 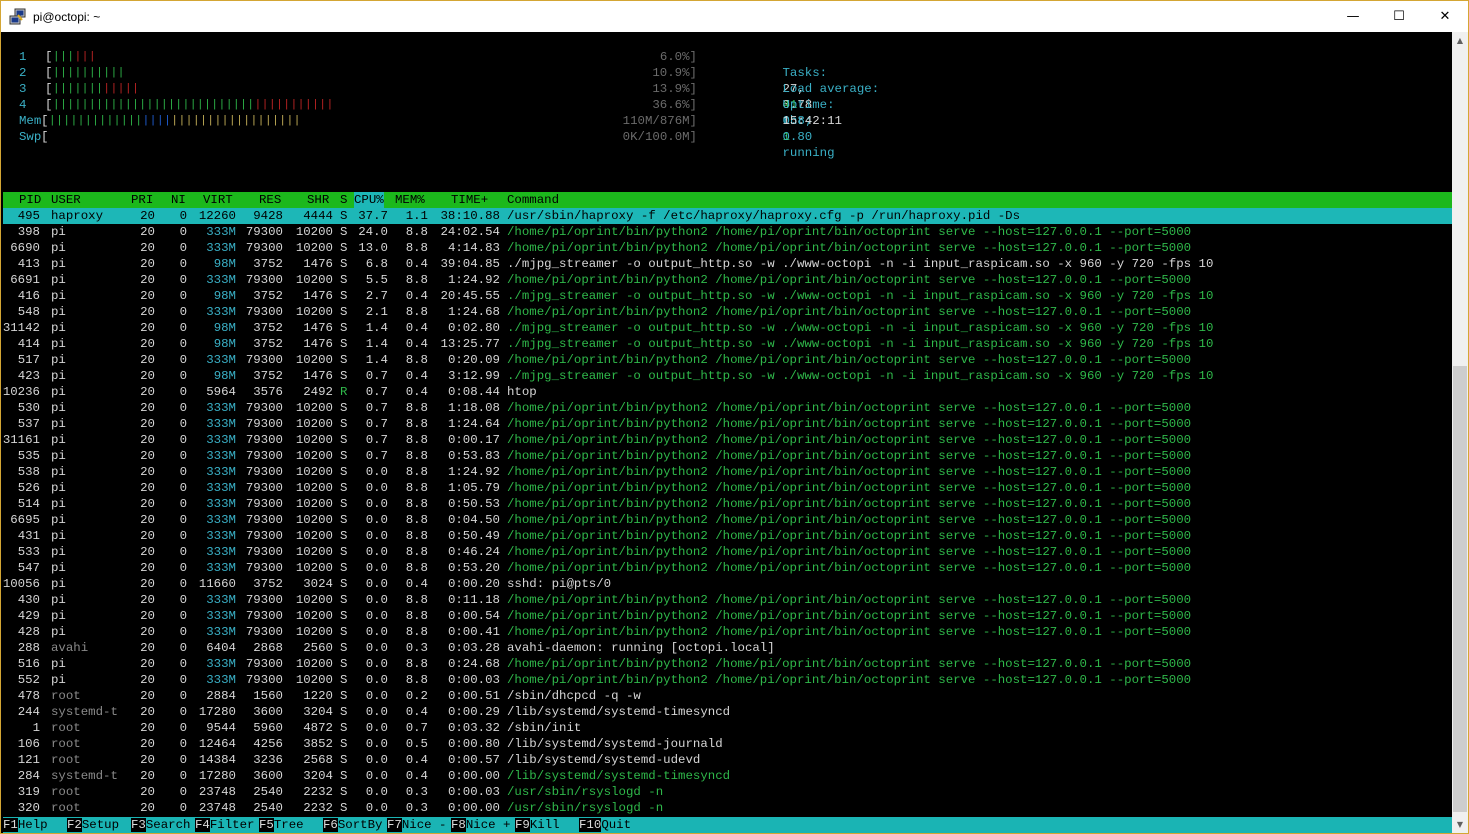 What do you see at coordinates (289, 825) in the screenshot?
I see `function-key-f5: F5Tree` at bounding box center [289, 825].